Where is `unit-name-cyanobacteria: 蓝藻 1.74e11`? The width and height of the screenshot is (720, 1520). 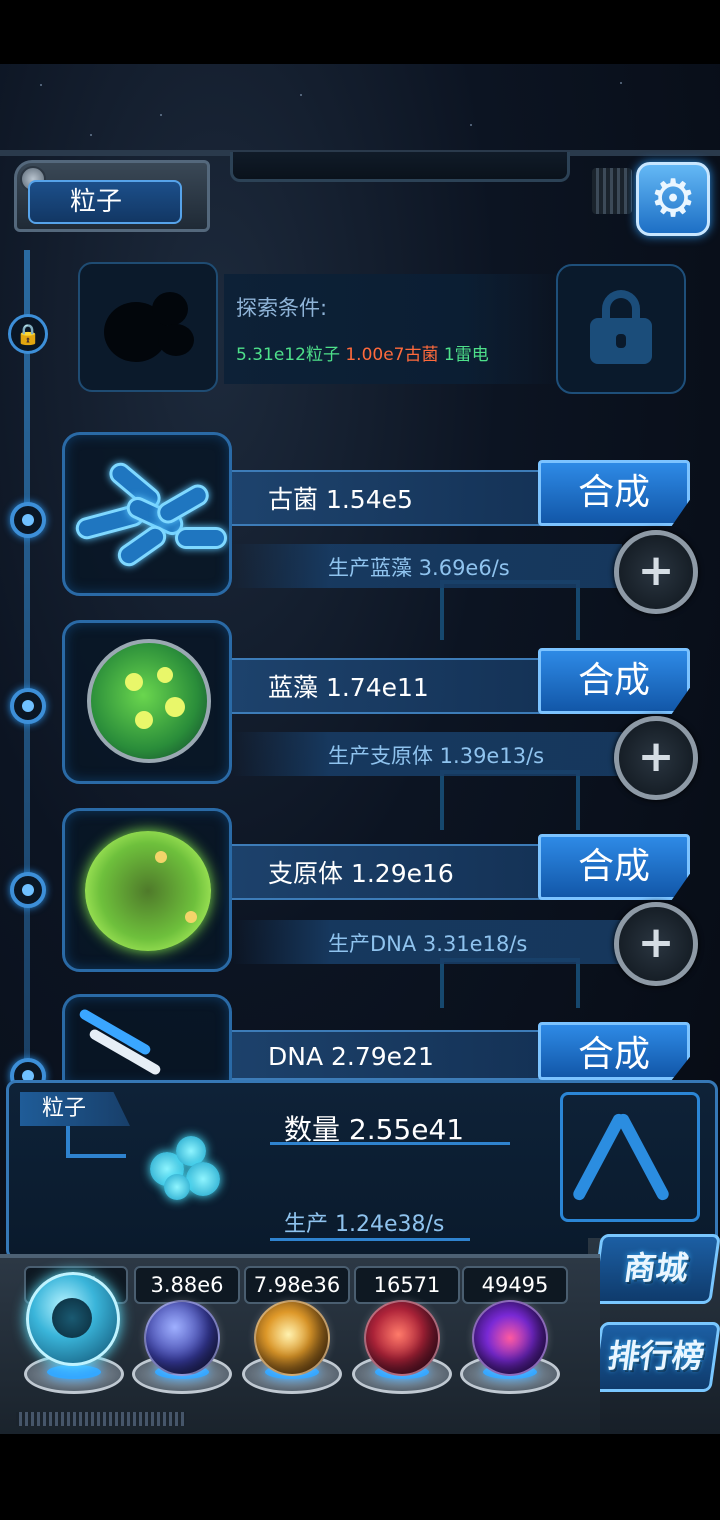 unit-name-cyanobacteria: 蓝藻 1.74e11 is located at coordinates (348, 687).